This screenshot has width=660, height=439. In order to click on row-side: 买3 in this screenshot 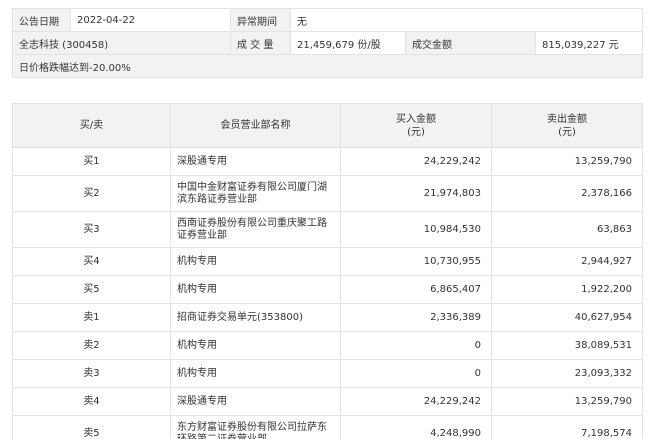, I will do `click(91, 229)`.